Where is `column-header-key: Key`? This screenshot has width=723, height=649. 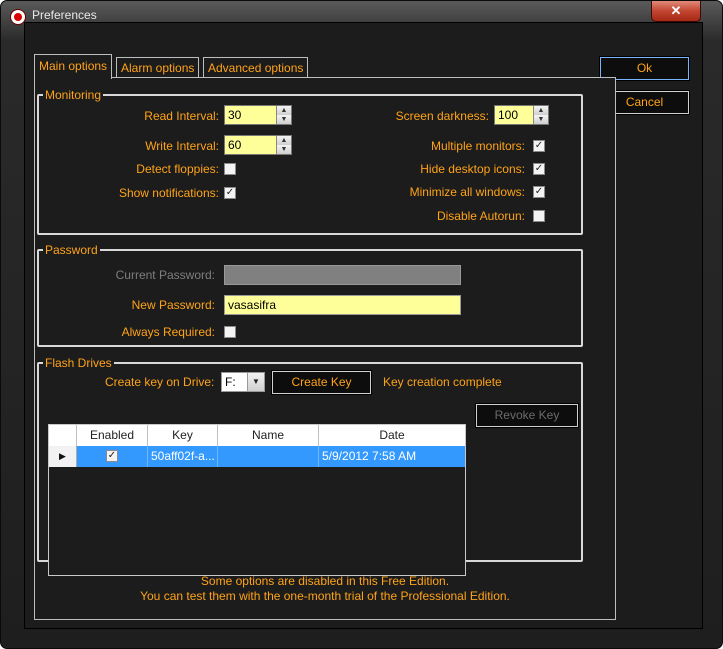
column-header-key: Key is located at coordinates (183, 435).